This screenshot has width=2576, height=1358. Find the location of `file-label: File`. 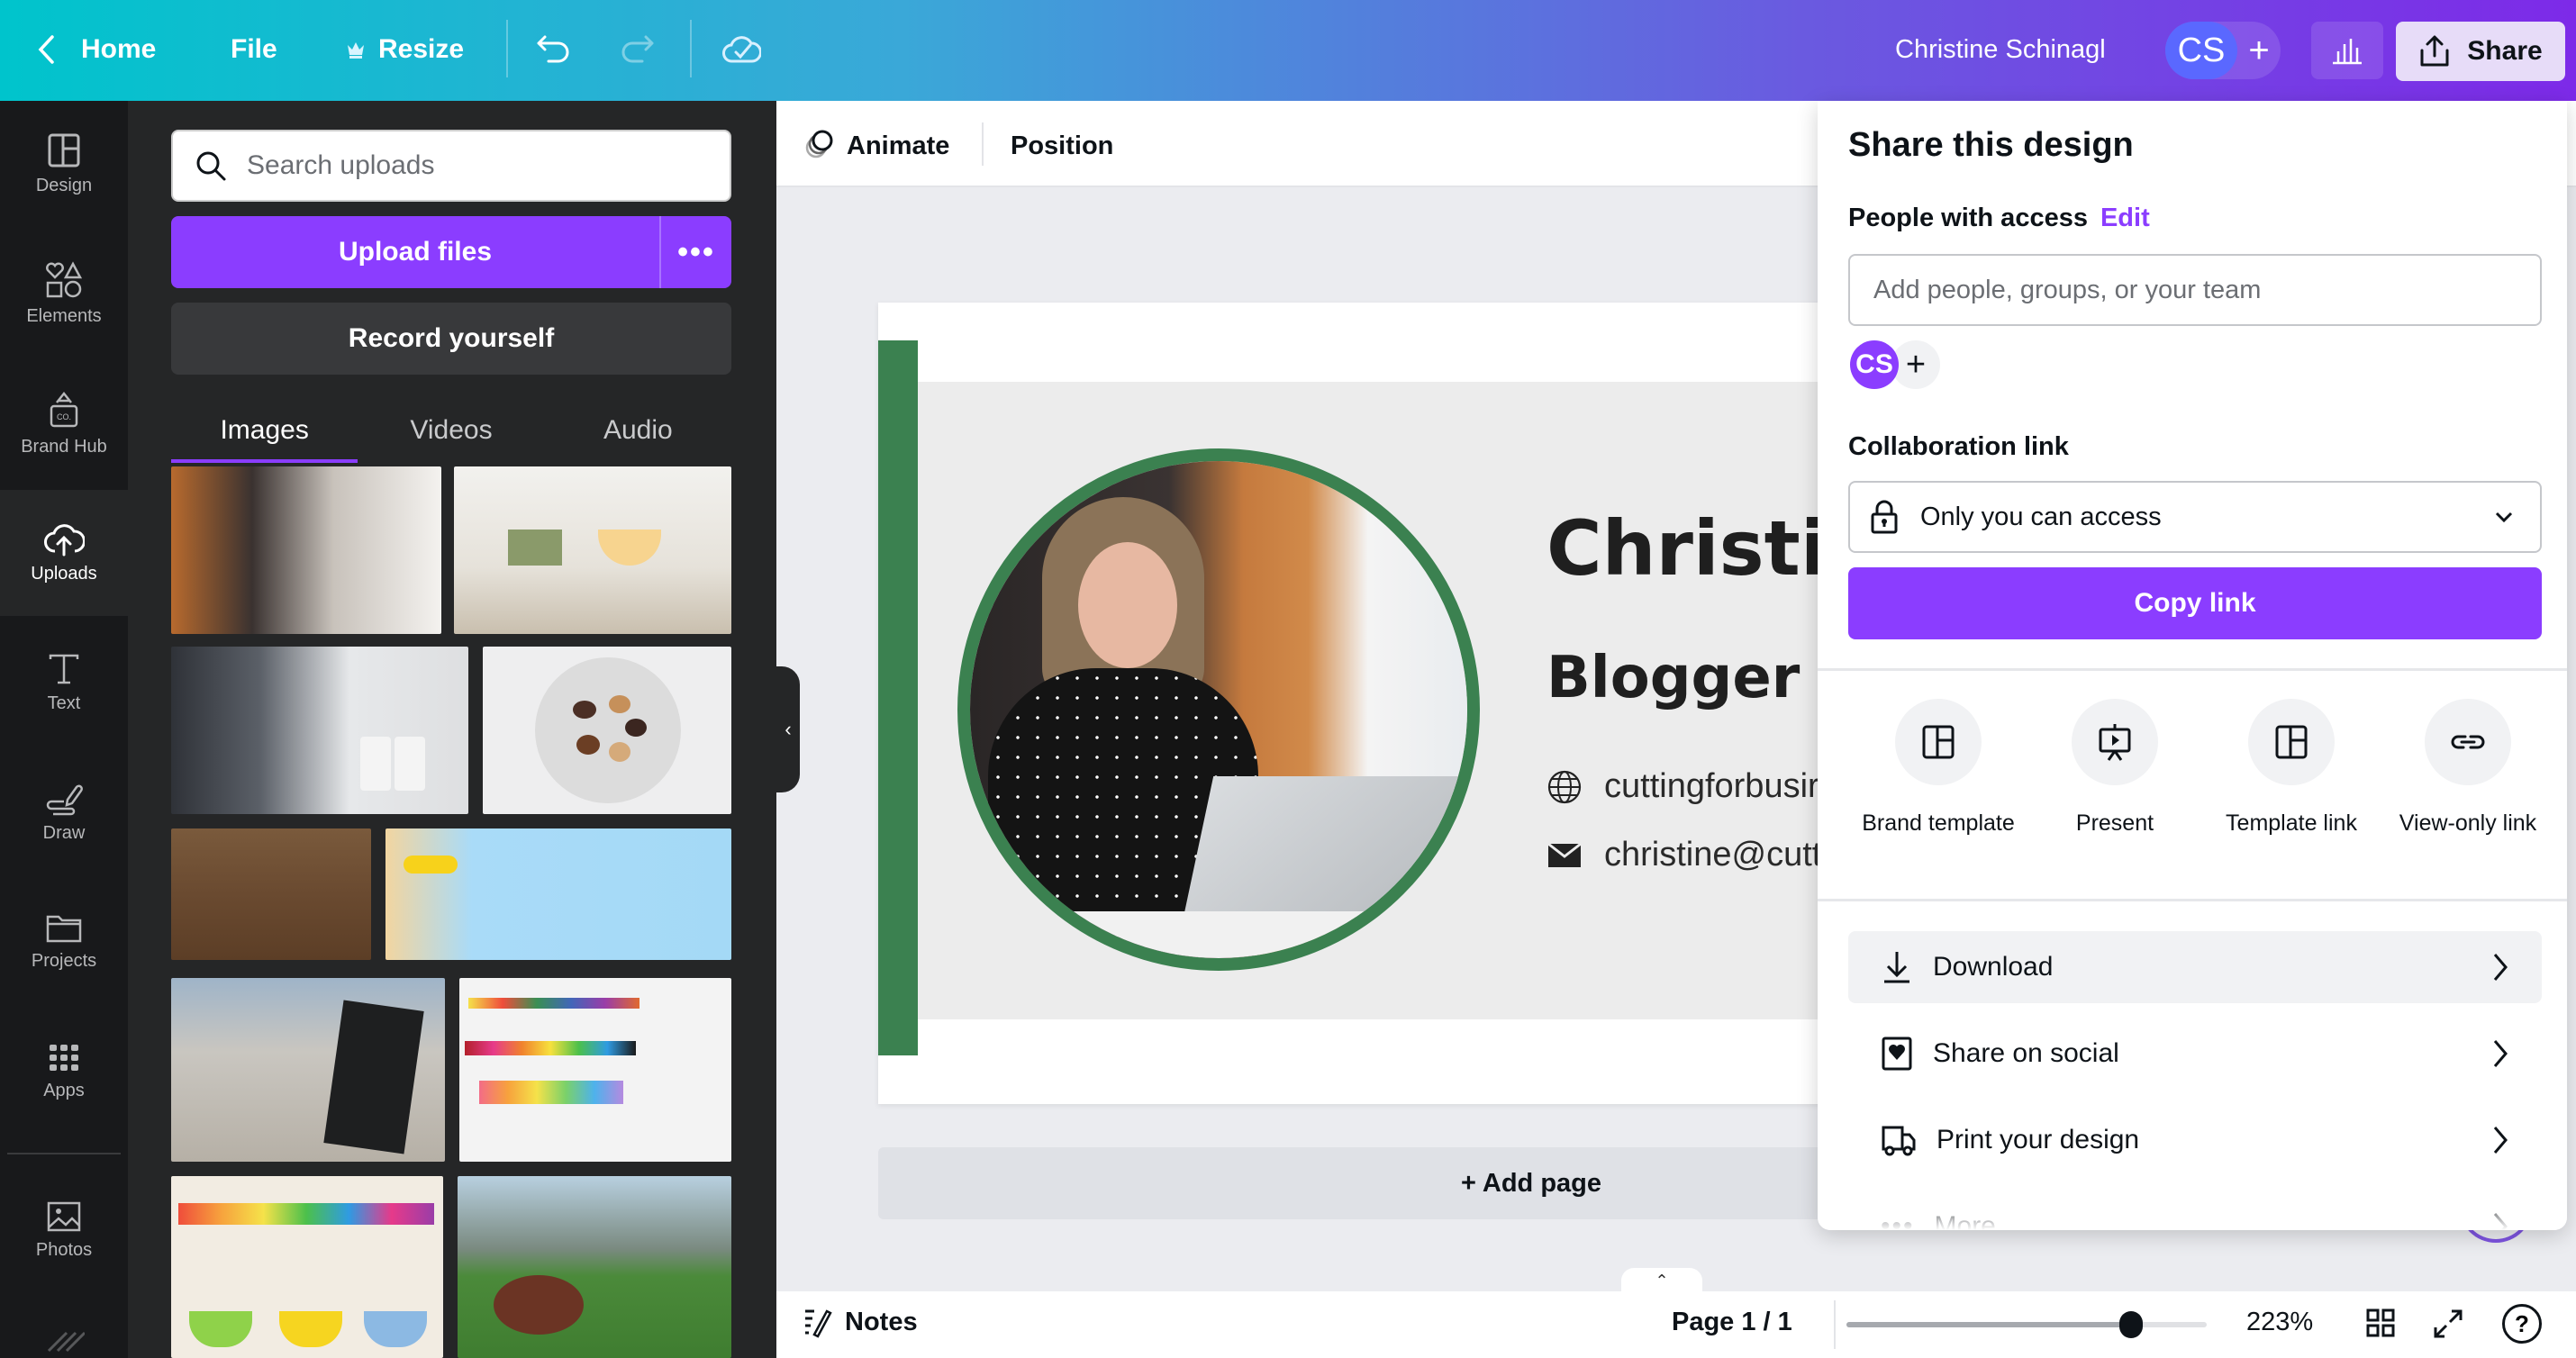

file-label: File is located at coordinates (254, 49).